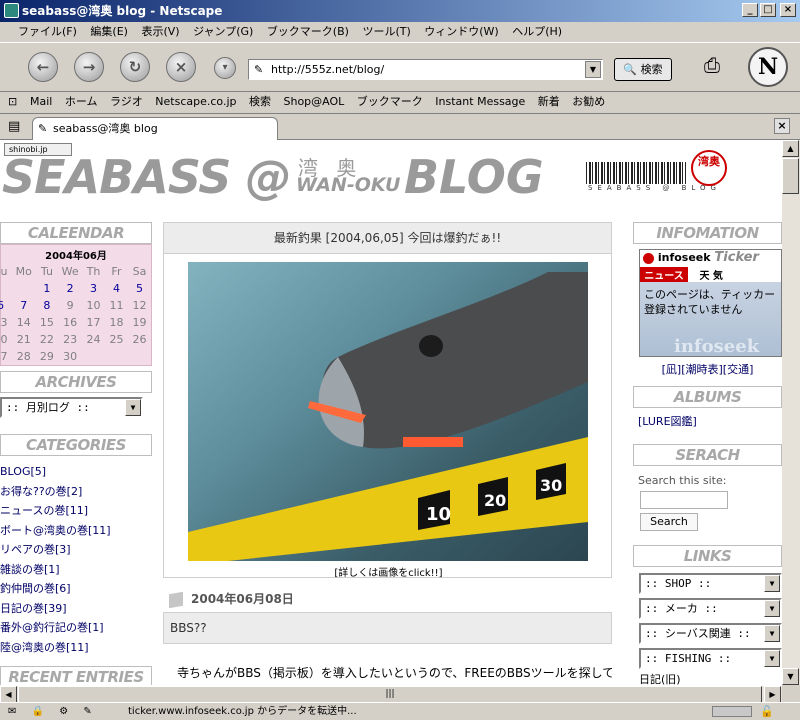 The width and height of the screenshot is (800, 720). Describe the element at coordinates (53, 711) in the screenshot. I see `status-component-icons: ✉ 🔒 ⚙ ✎` at that location.